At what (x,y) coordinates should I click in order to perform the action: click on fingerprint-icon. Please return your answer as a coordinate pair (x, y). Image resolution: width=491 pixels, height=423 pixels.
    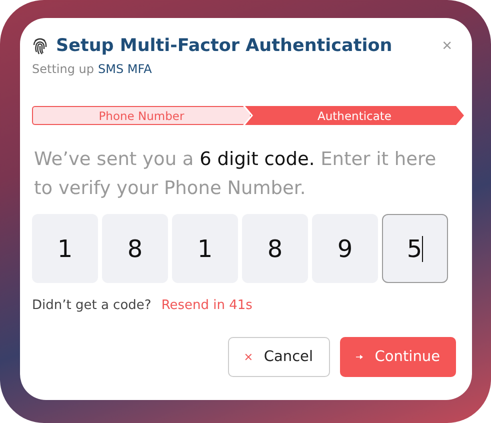
    Looking at the image, I should click on (40, 46).